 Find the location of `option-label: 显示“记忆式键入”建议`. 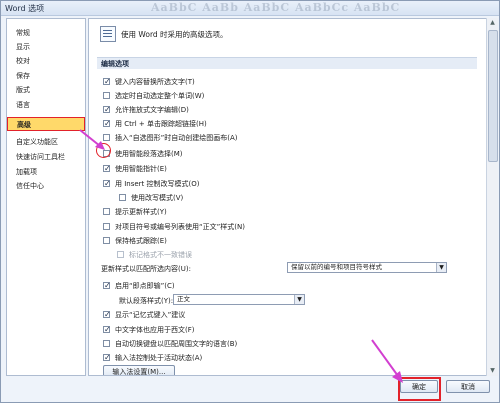

option-label: 显示“记忆式键入”建议 is located at coordinates (150, 315).